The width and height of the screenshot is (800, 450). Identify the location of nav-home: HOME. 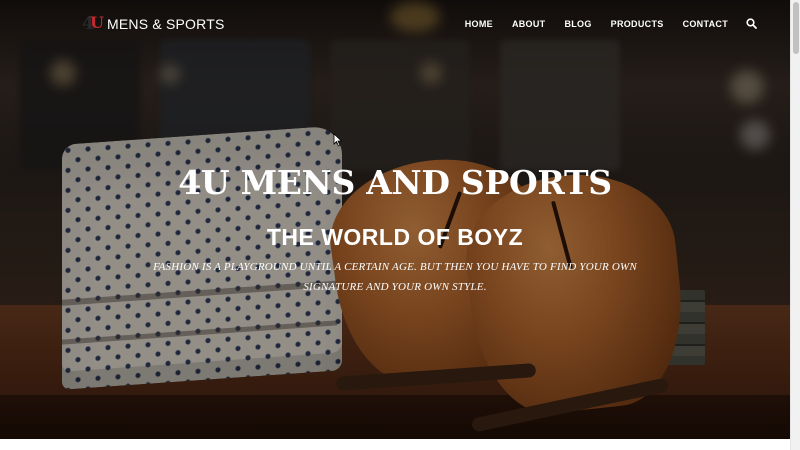
(479, 24).